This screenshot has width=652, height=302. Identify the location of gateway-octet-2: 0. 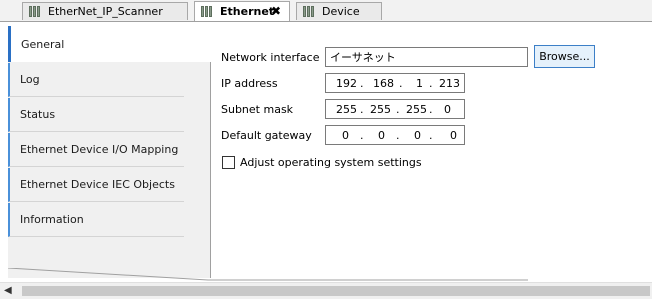
(381, 135).